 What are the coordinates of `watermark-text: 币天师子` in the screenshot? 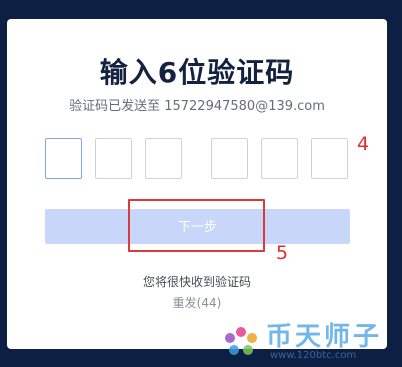 It's located at (324, 337).